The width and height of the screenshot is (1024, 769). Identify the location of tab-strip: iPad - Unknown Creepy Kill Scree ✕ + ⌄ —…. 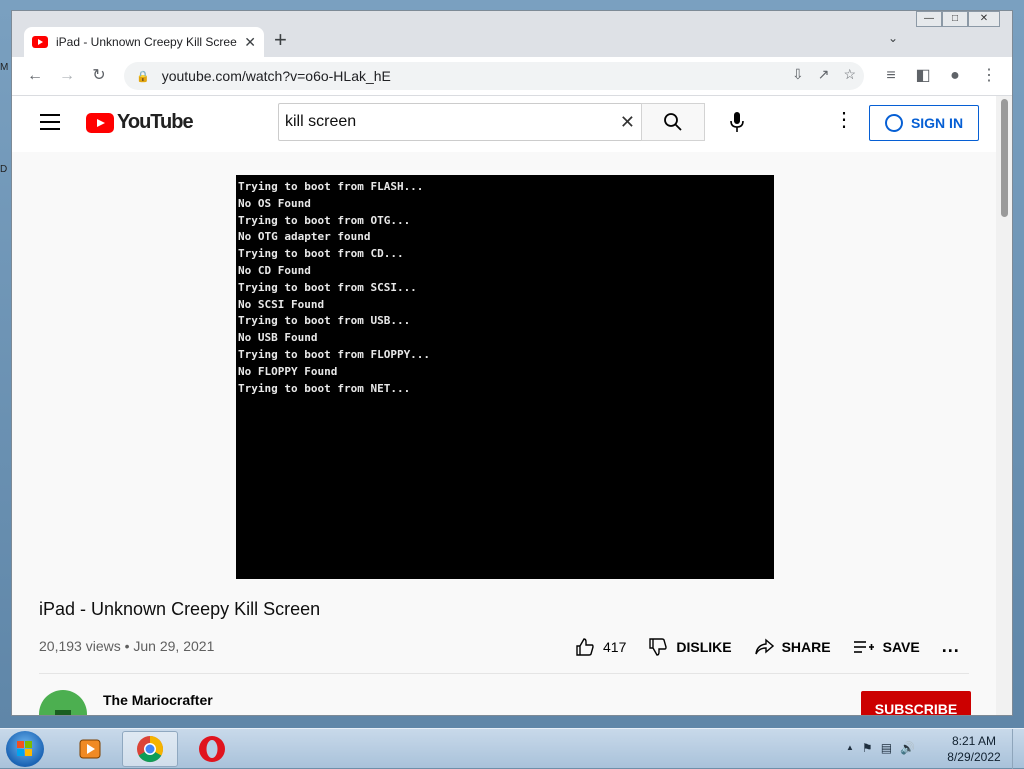
(512, 34).